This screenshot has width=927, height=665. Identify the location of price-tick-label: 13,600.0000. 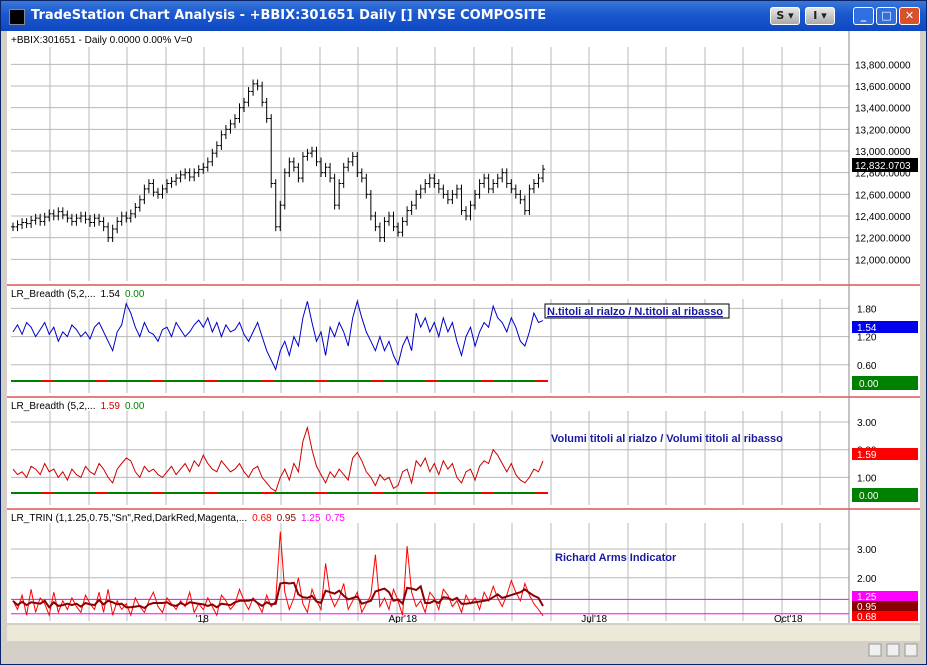
(883, 87).